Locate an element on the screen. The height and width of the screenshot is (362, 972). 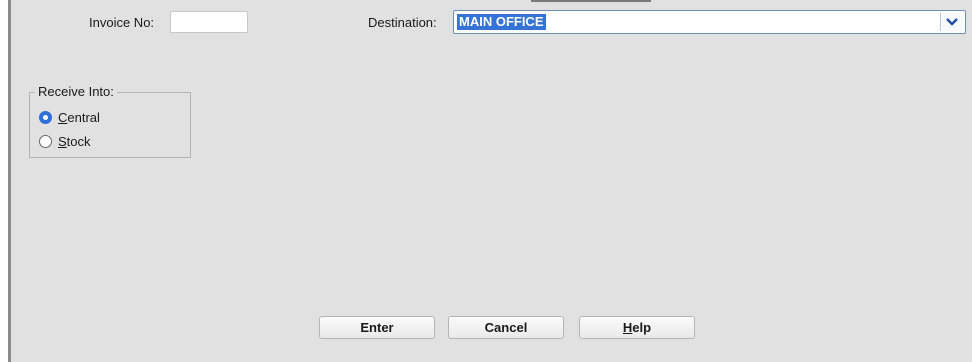
chevron-down-icon is located at coordinates (952, 22).